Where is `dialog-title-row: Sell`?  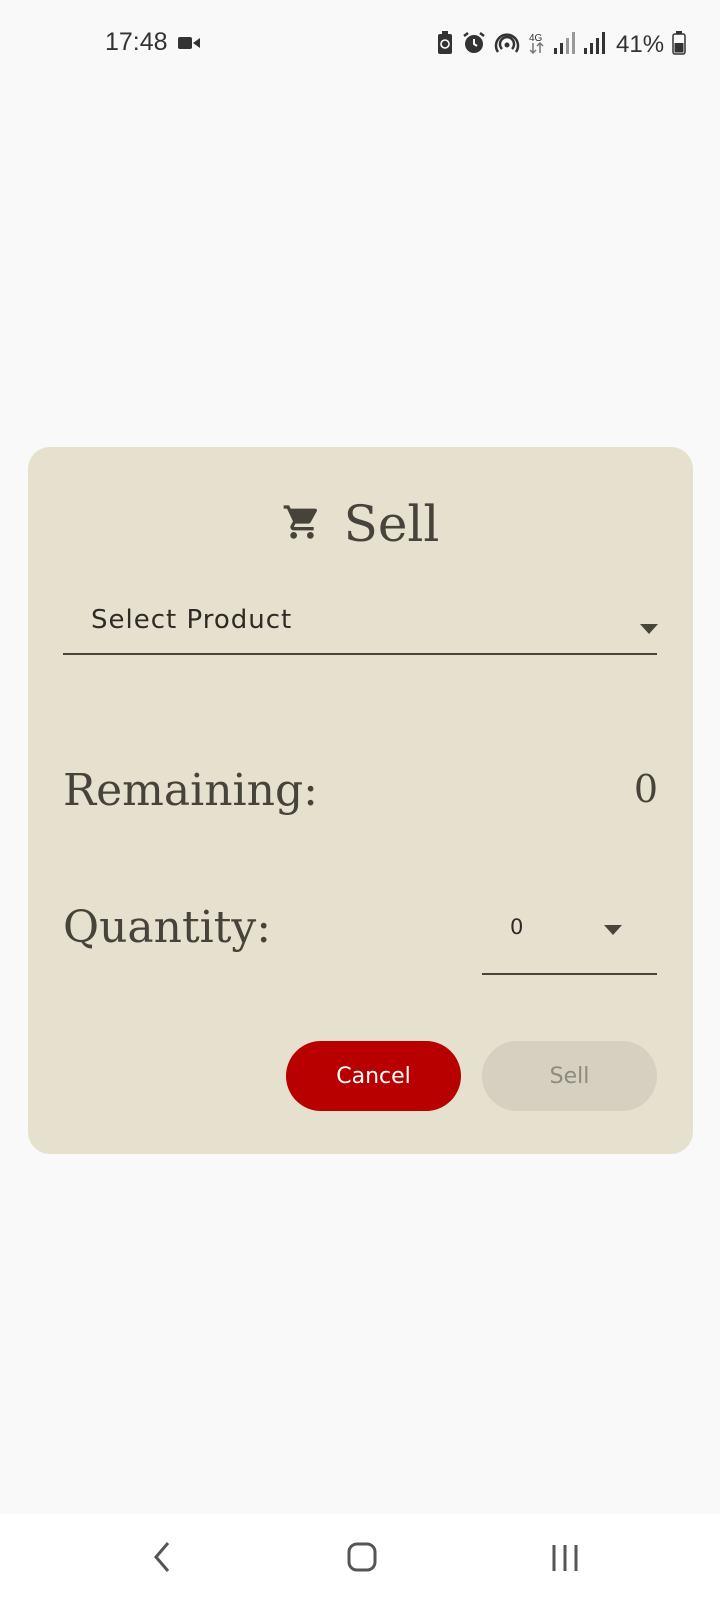
dialog-title-row: Sell is located at coordinates (360, 524).